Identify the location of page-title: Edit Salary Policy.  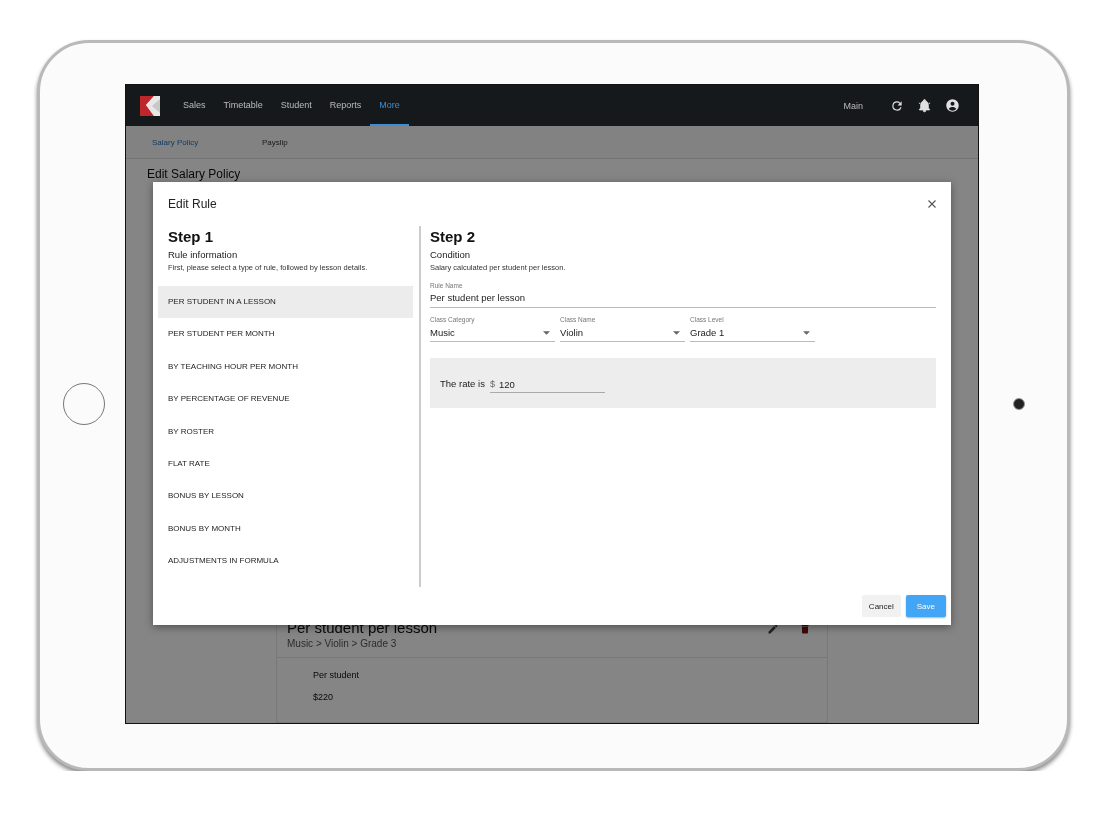
(194, 173).